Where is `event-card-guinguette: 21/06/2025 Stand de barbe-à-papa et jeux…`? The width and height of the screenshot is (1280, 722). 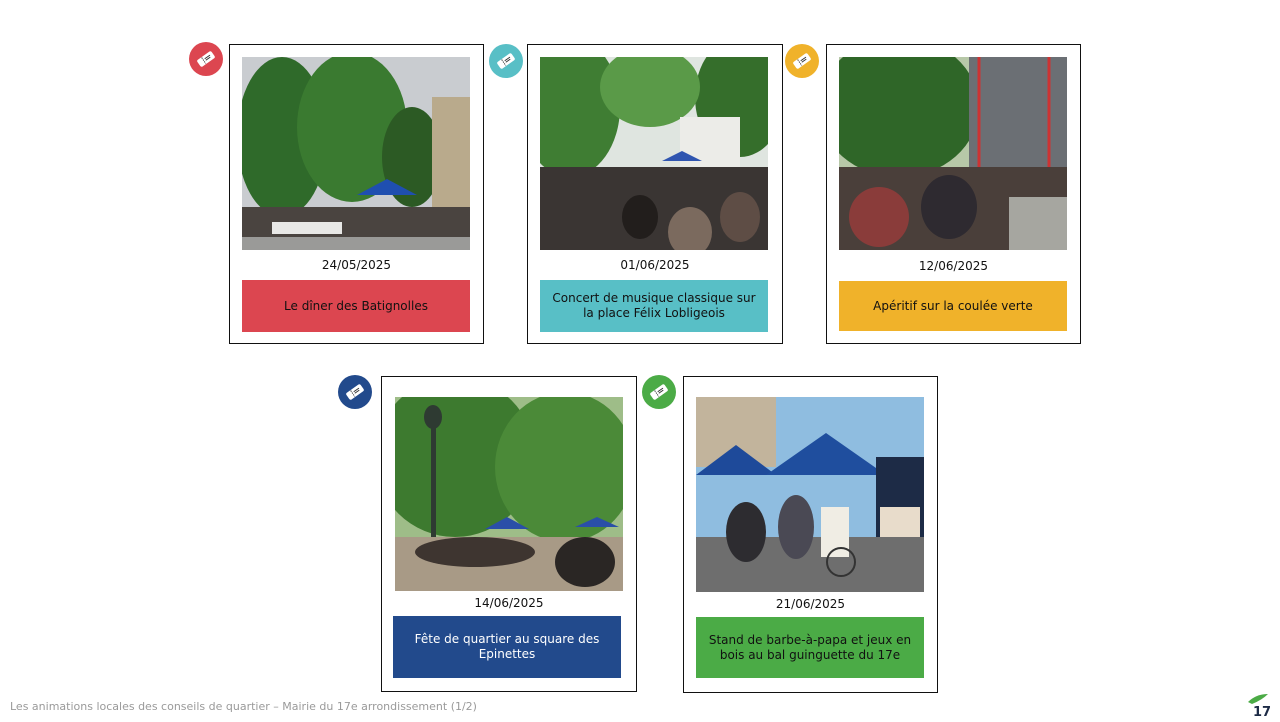 event-card-guinguette: 21/06/2025 Stand de barbe-à-papa et jeux… is located at coordinates (810, 534).